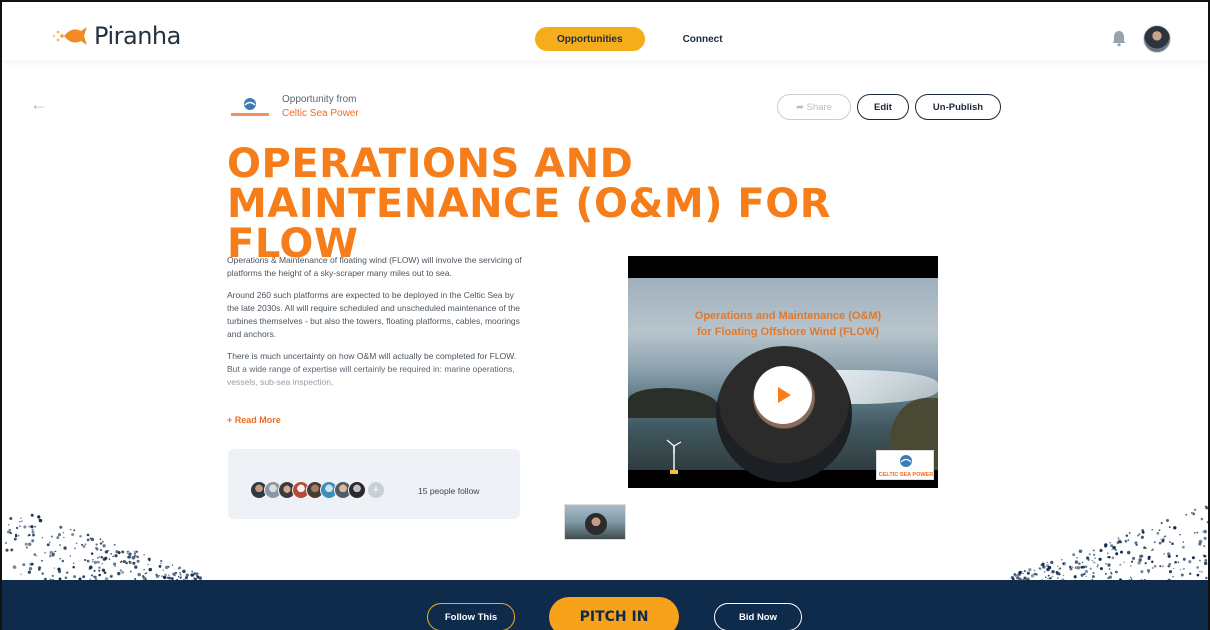 The width and height of the screenshot is (1210, 630). Describe the element at coordinates (703, 39) in the screenshot. I see `tab-connect: Connect` at that location.